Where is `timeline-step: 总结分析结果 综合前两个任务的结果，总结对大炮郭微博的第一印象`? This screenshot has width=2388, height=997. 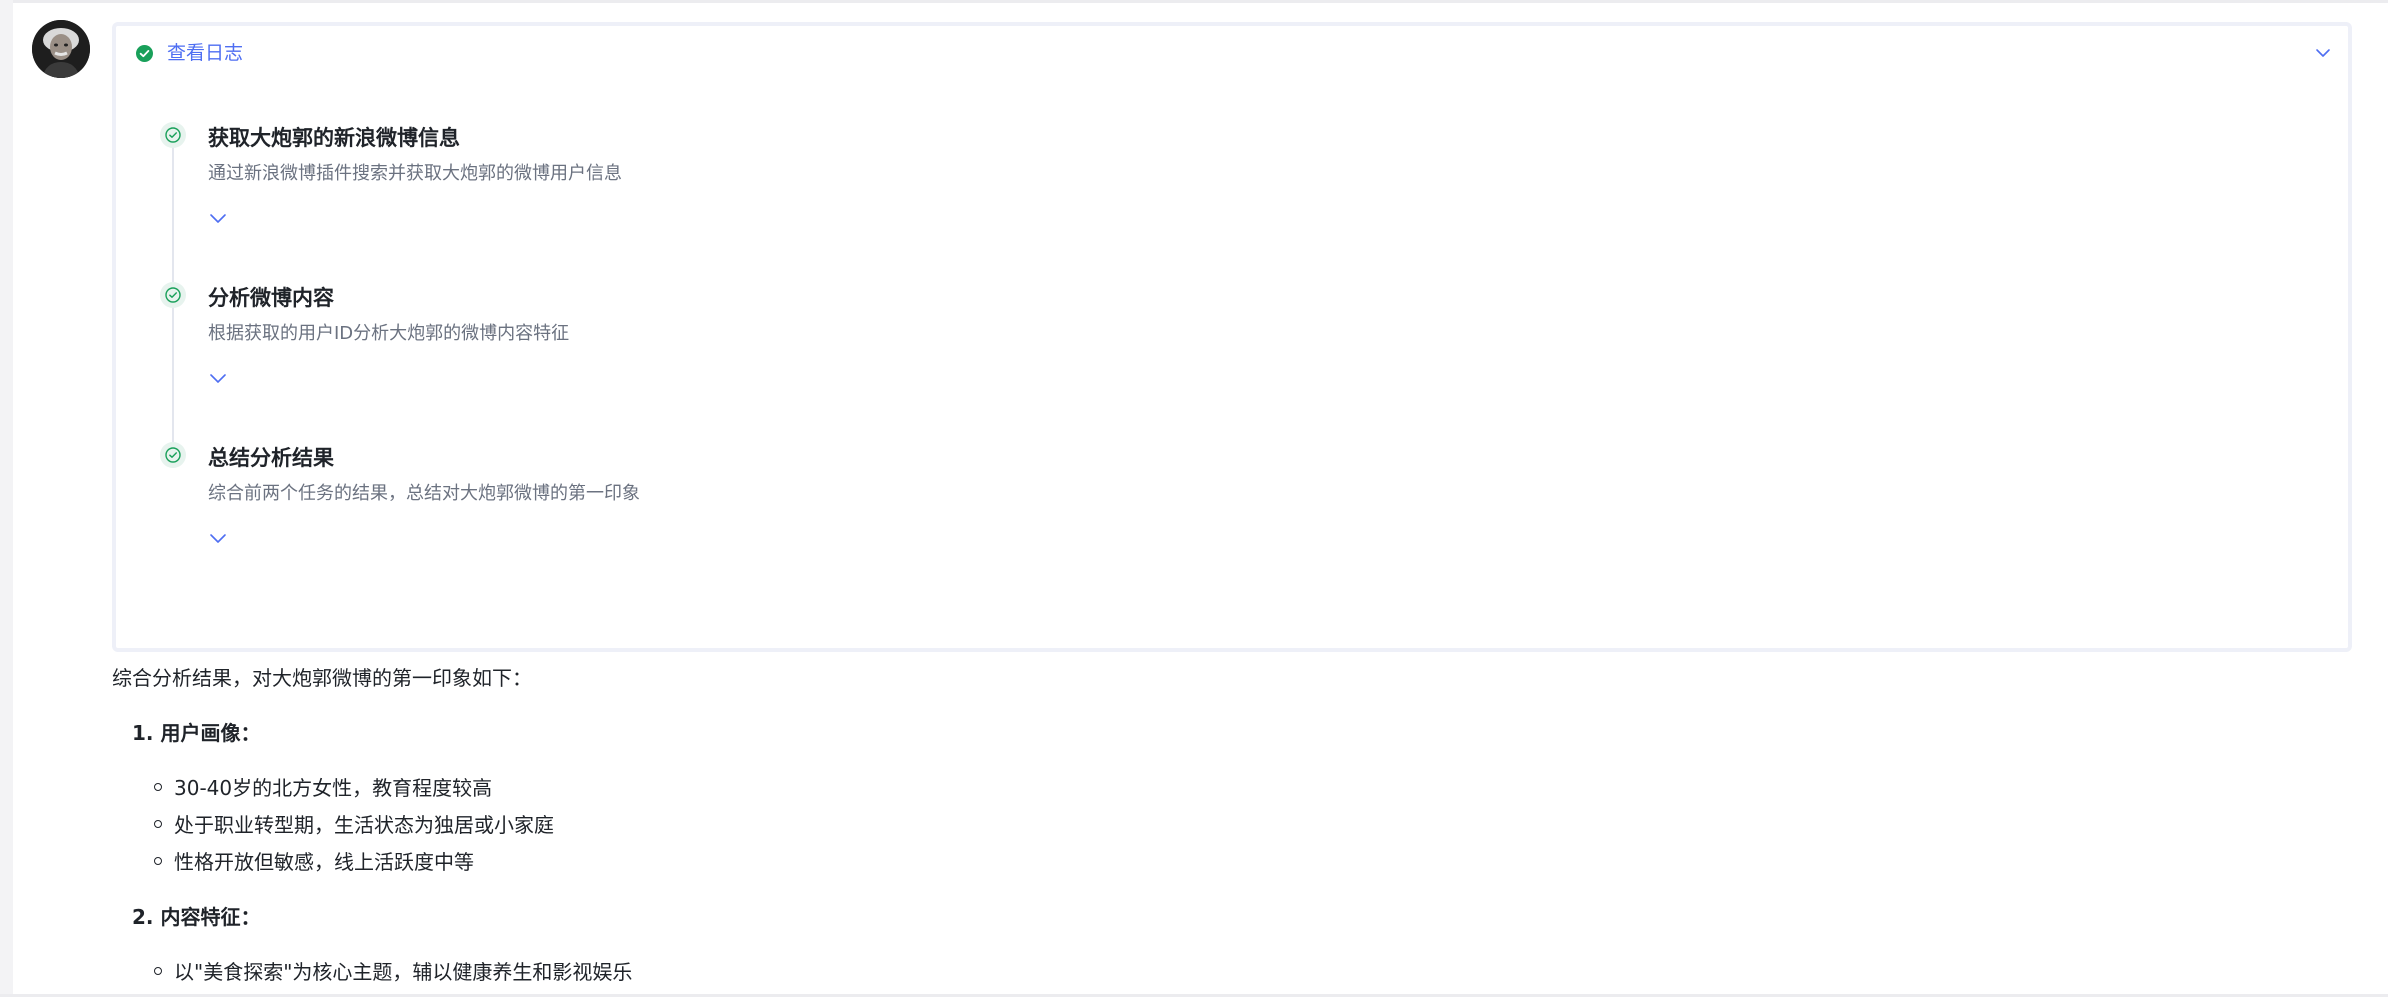
timeline-step: 总结分析结果 综合前两个任务的结果，总结对大炮郭微博的第一印象 is located at coordinates (760, 507).